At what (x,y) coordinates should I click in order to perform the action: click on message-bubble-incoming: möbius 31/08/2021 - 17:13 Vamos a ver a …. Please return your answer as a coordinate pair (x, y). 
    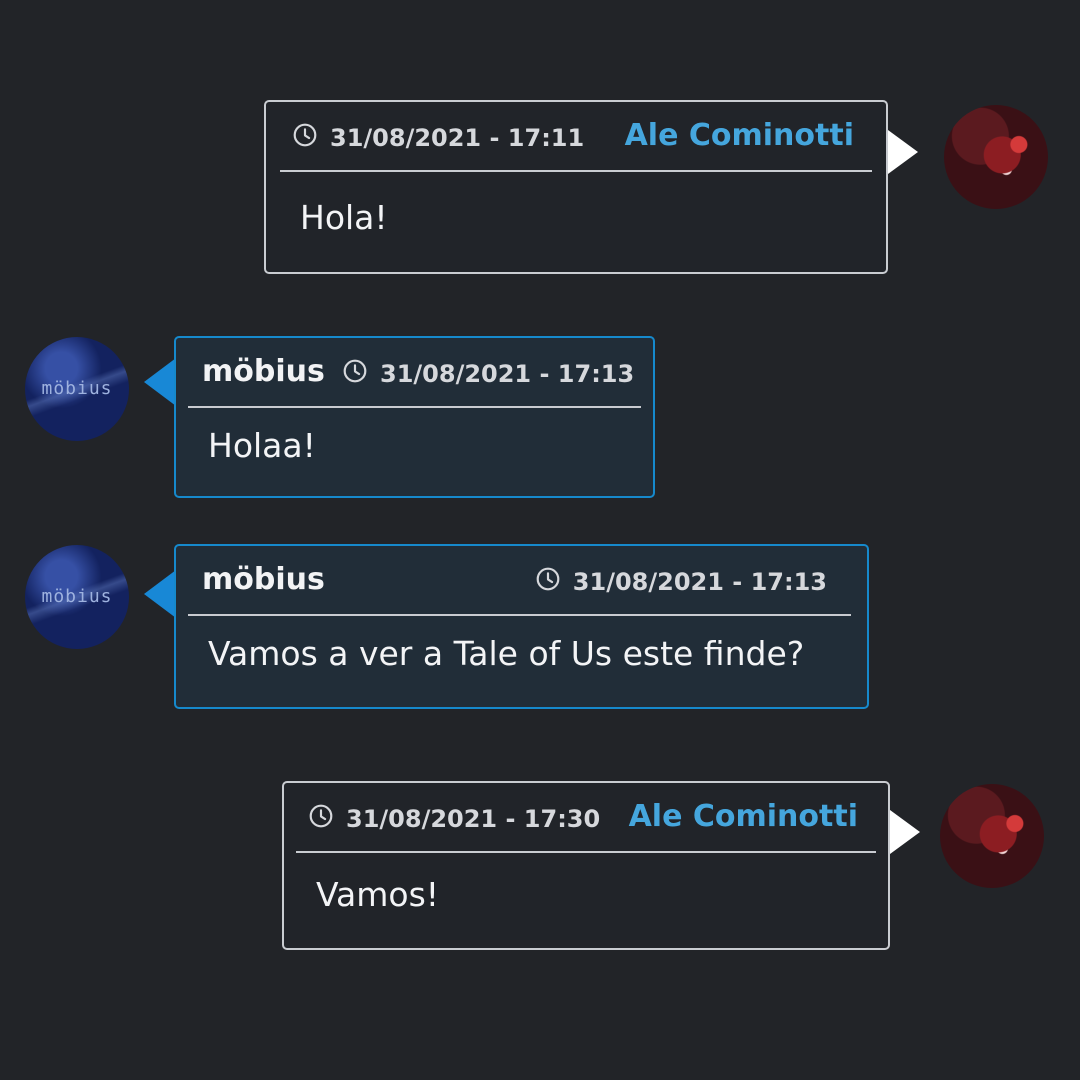
    Looking at the image, I should click on (521, 626).